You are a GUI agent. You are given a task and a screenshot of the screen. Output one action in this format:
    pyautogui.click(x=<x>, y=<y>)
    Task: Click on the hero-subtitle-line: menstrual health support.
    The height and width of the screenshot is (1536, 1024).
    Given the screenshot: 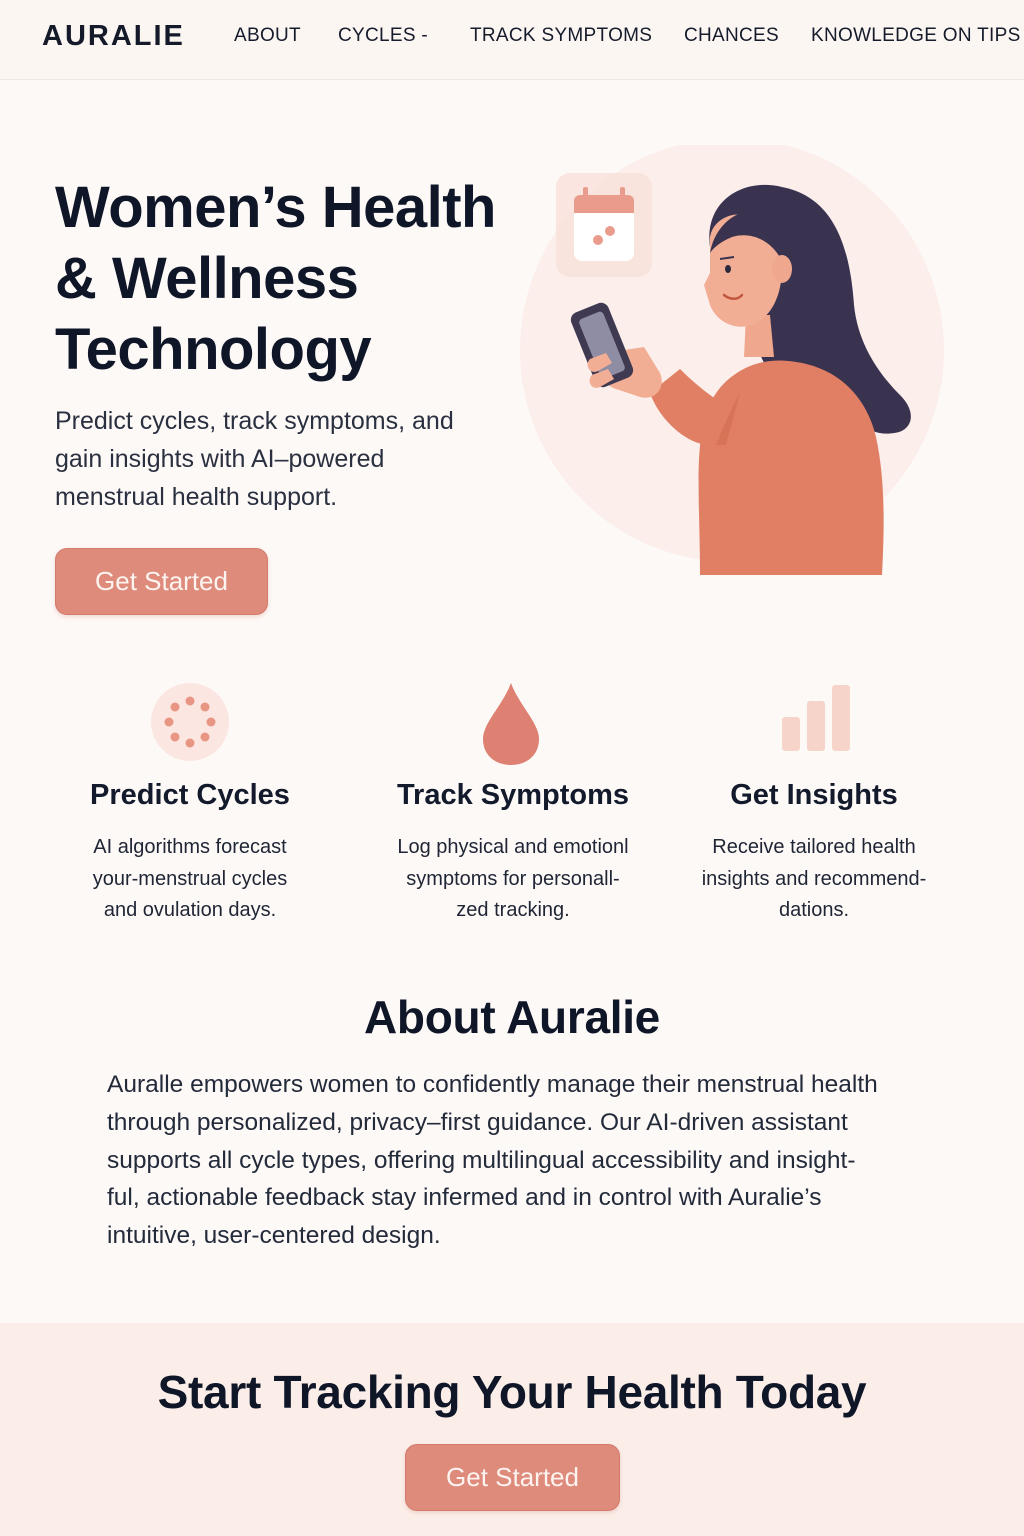 What is the action you would take?
    pyautogui.click(x=196, y=497)
    